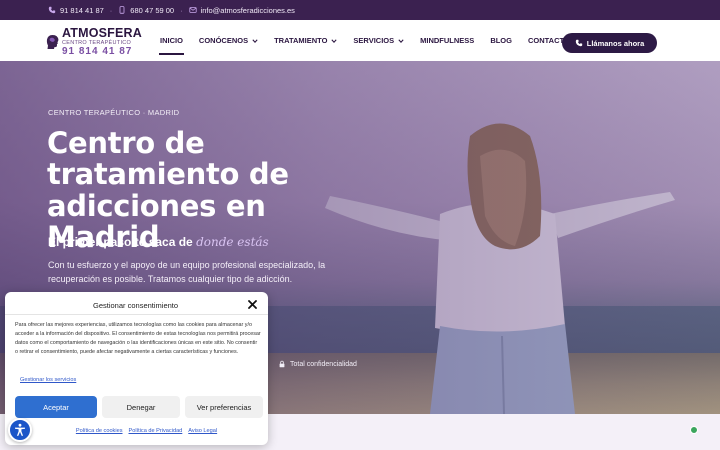 The width and height of the screenshot is (720, 450). What do you see at coordinates (156, 431) in the screenshot?
I see `privacy-policy-link: Política de Privacidad` at bounding box center [156, 431].